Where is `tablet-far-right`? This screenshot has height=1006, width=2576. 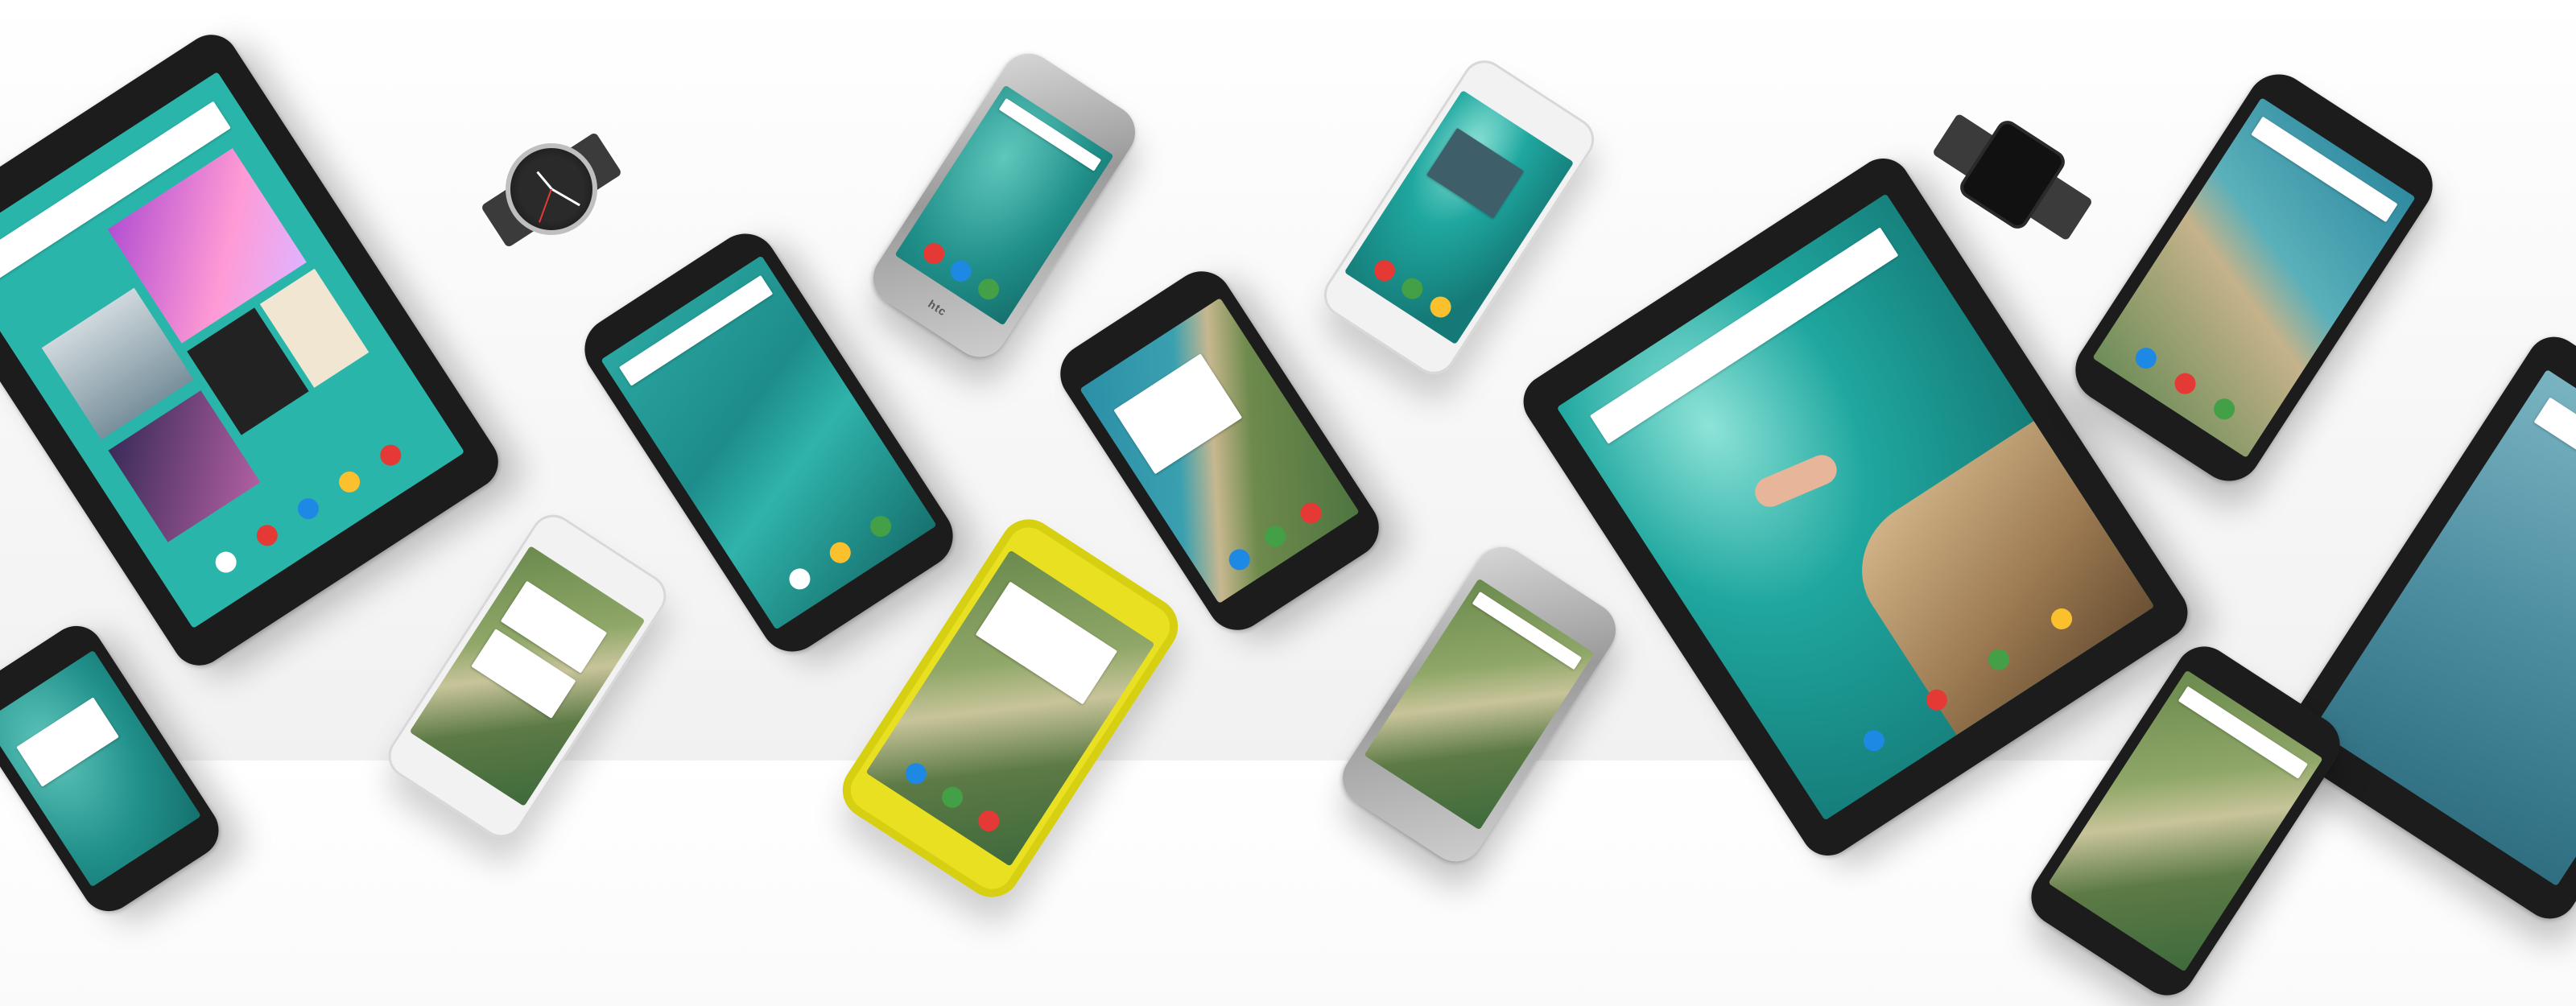 tablet-far-right is located at coordinates (2425, 628).